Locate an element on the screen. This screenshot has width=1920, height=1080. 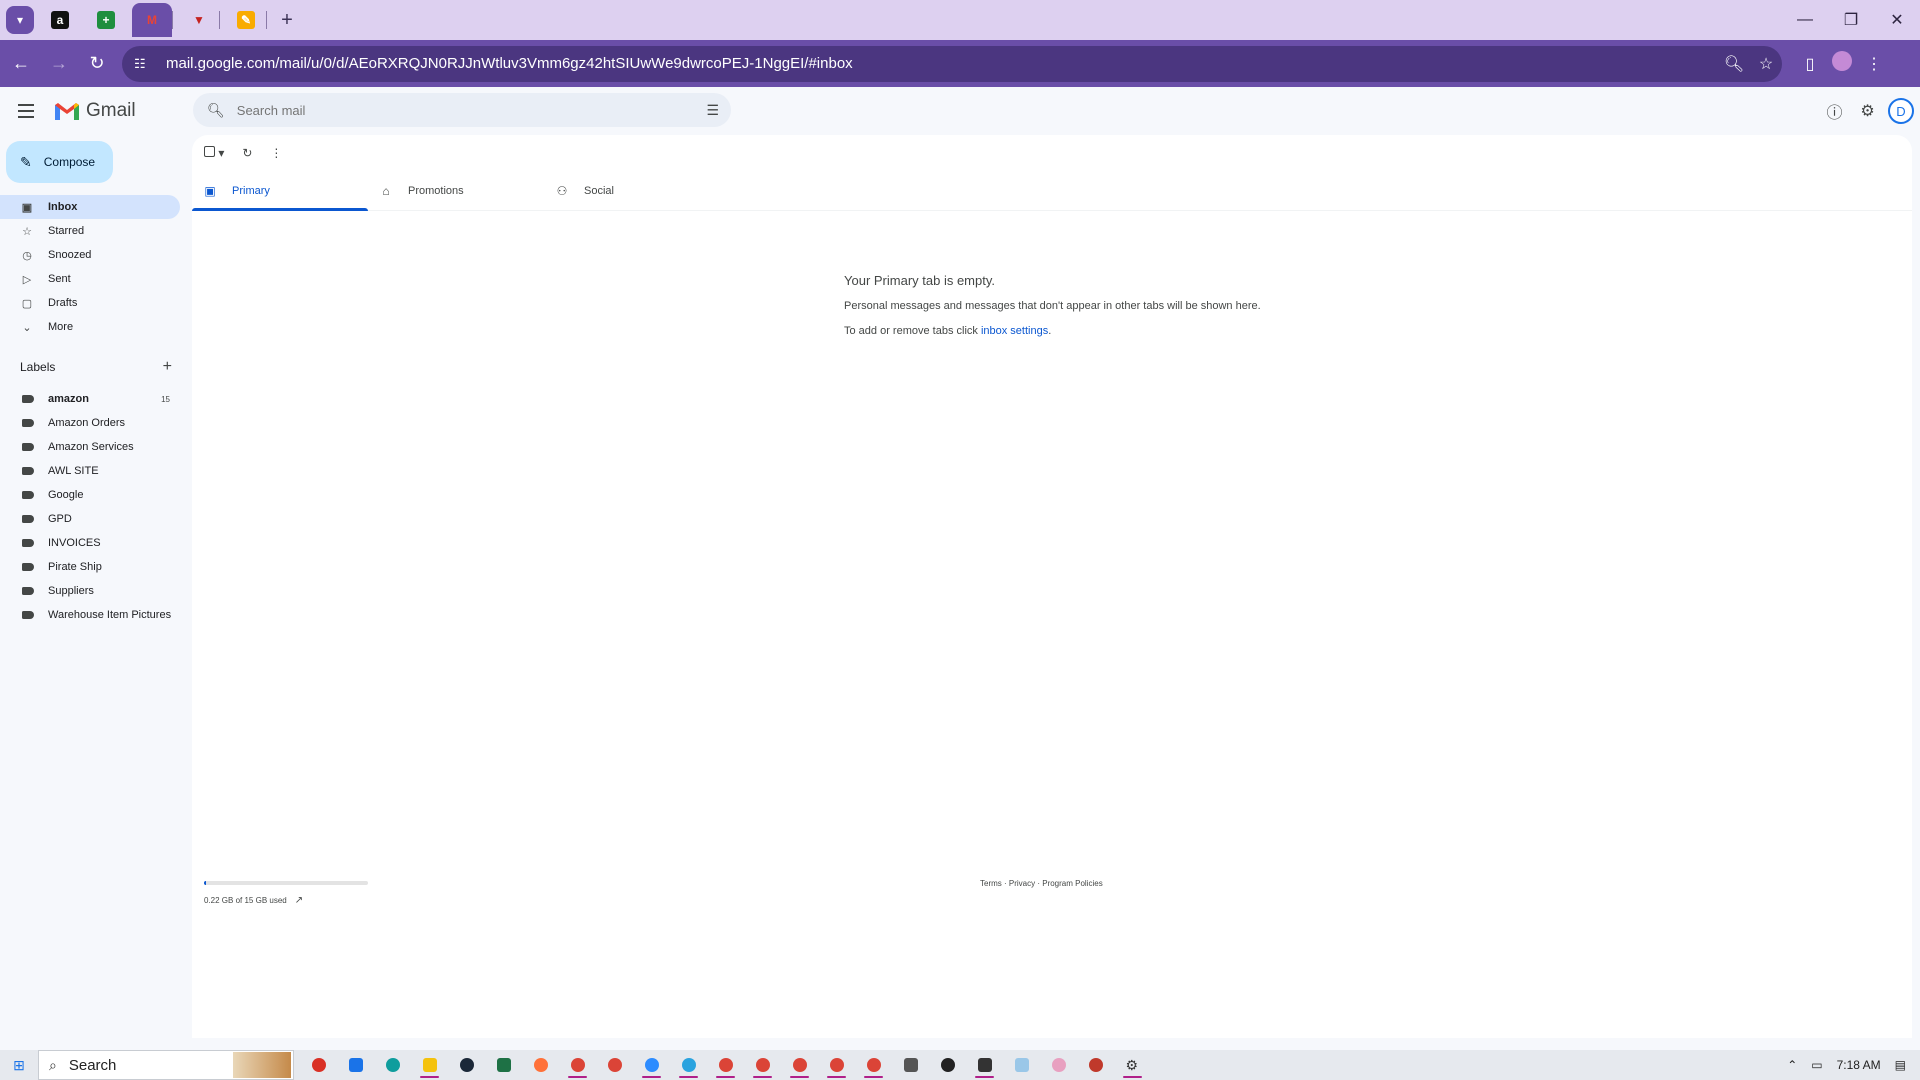
plus-icon: + is located at coordinates (287, 19).